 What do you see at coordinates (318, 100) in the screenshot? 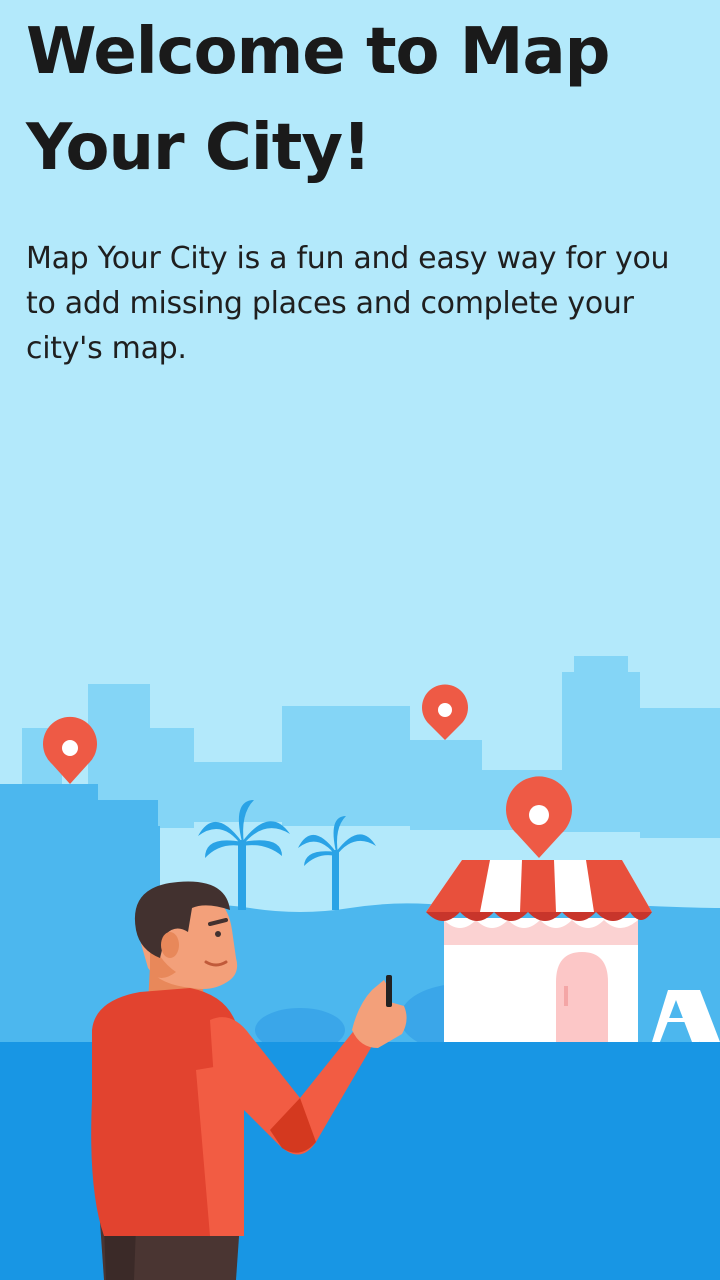
I see `welcome-title: Welcome to Map Your City!` at bounding box center [318, 100].